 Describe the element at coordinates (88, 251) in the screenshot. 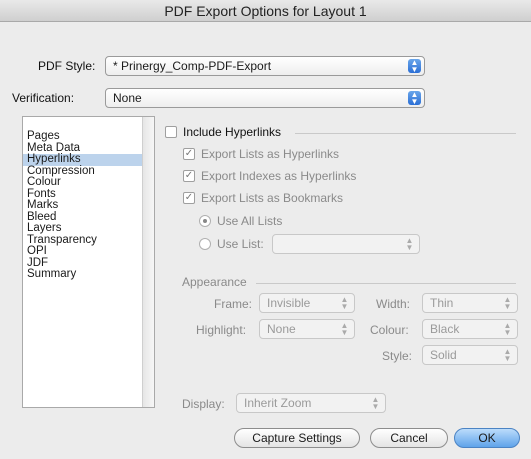

I see `list-item-opi: OPI` at that location.